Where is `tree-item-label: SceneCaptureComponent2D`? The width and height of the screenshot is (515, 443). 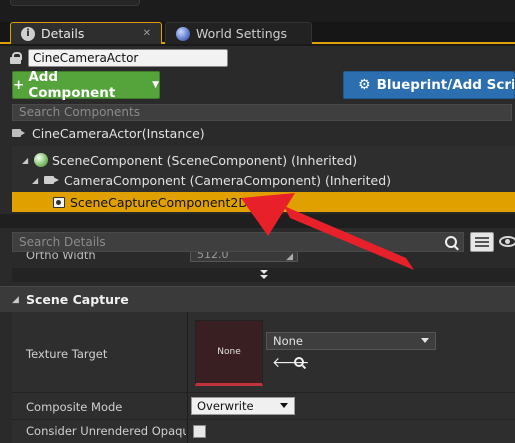
tree-item-label: SceneCaptureComponent2D is located at coordinates (159, 202).